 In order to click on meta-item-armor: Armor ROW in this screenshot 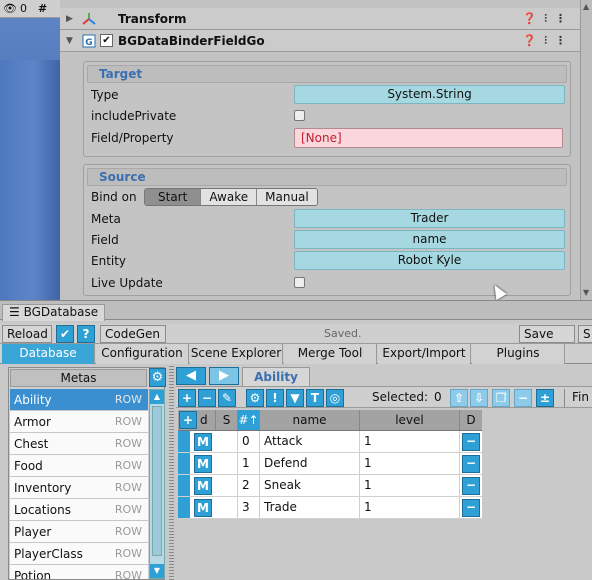, I will do `click(79, 422)`.